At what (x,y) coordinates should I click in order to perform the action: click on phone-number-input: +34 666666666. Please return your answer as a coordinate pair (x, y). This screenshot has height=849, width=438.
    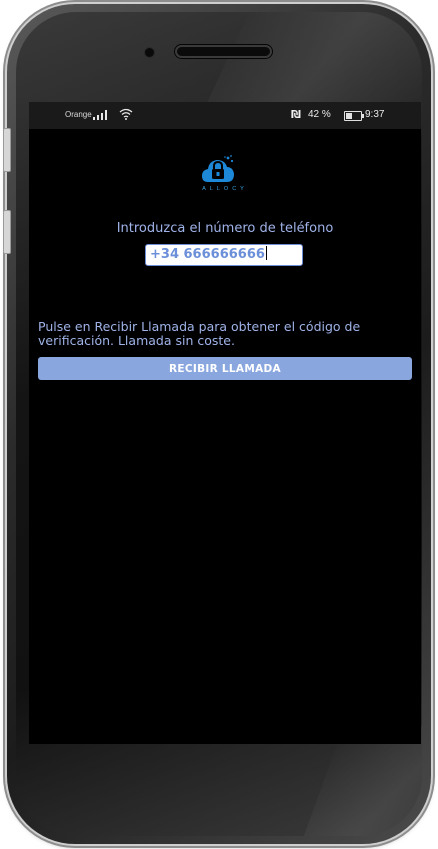
    Looking at the image, I should click on (224, 255).